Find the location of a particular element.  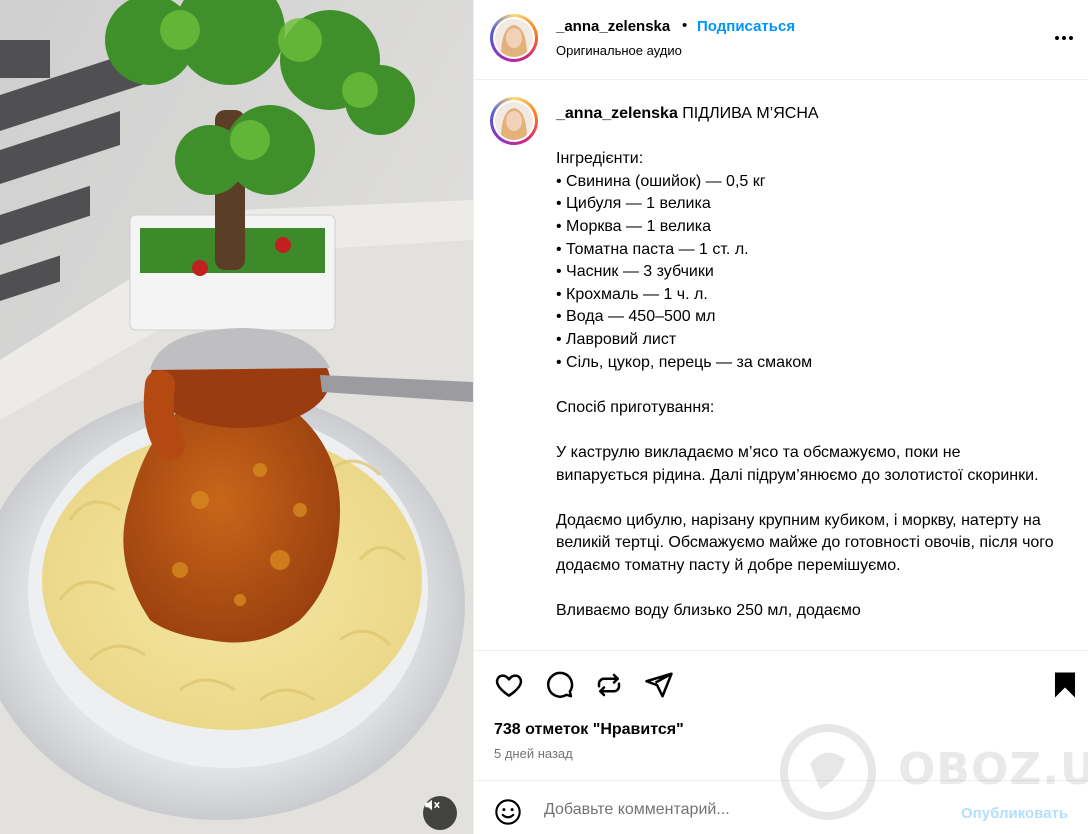

heart-icon is located at coordinates (509, 685).